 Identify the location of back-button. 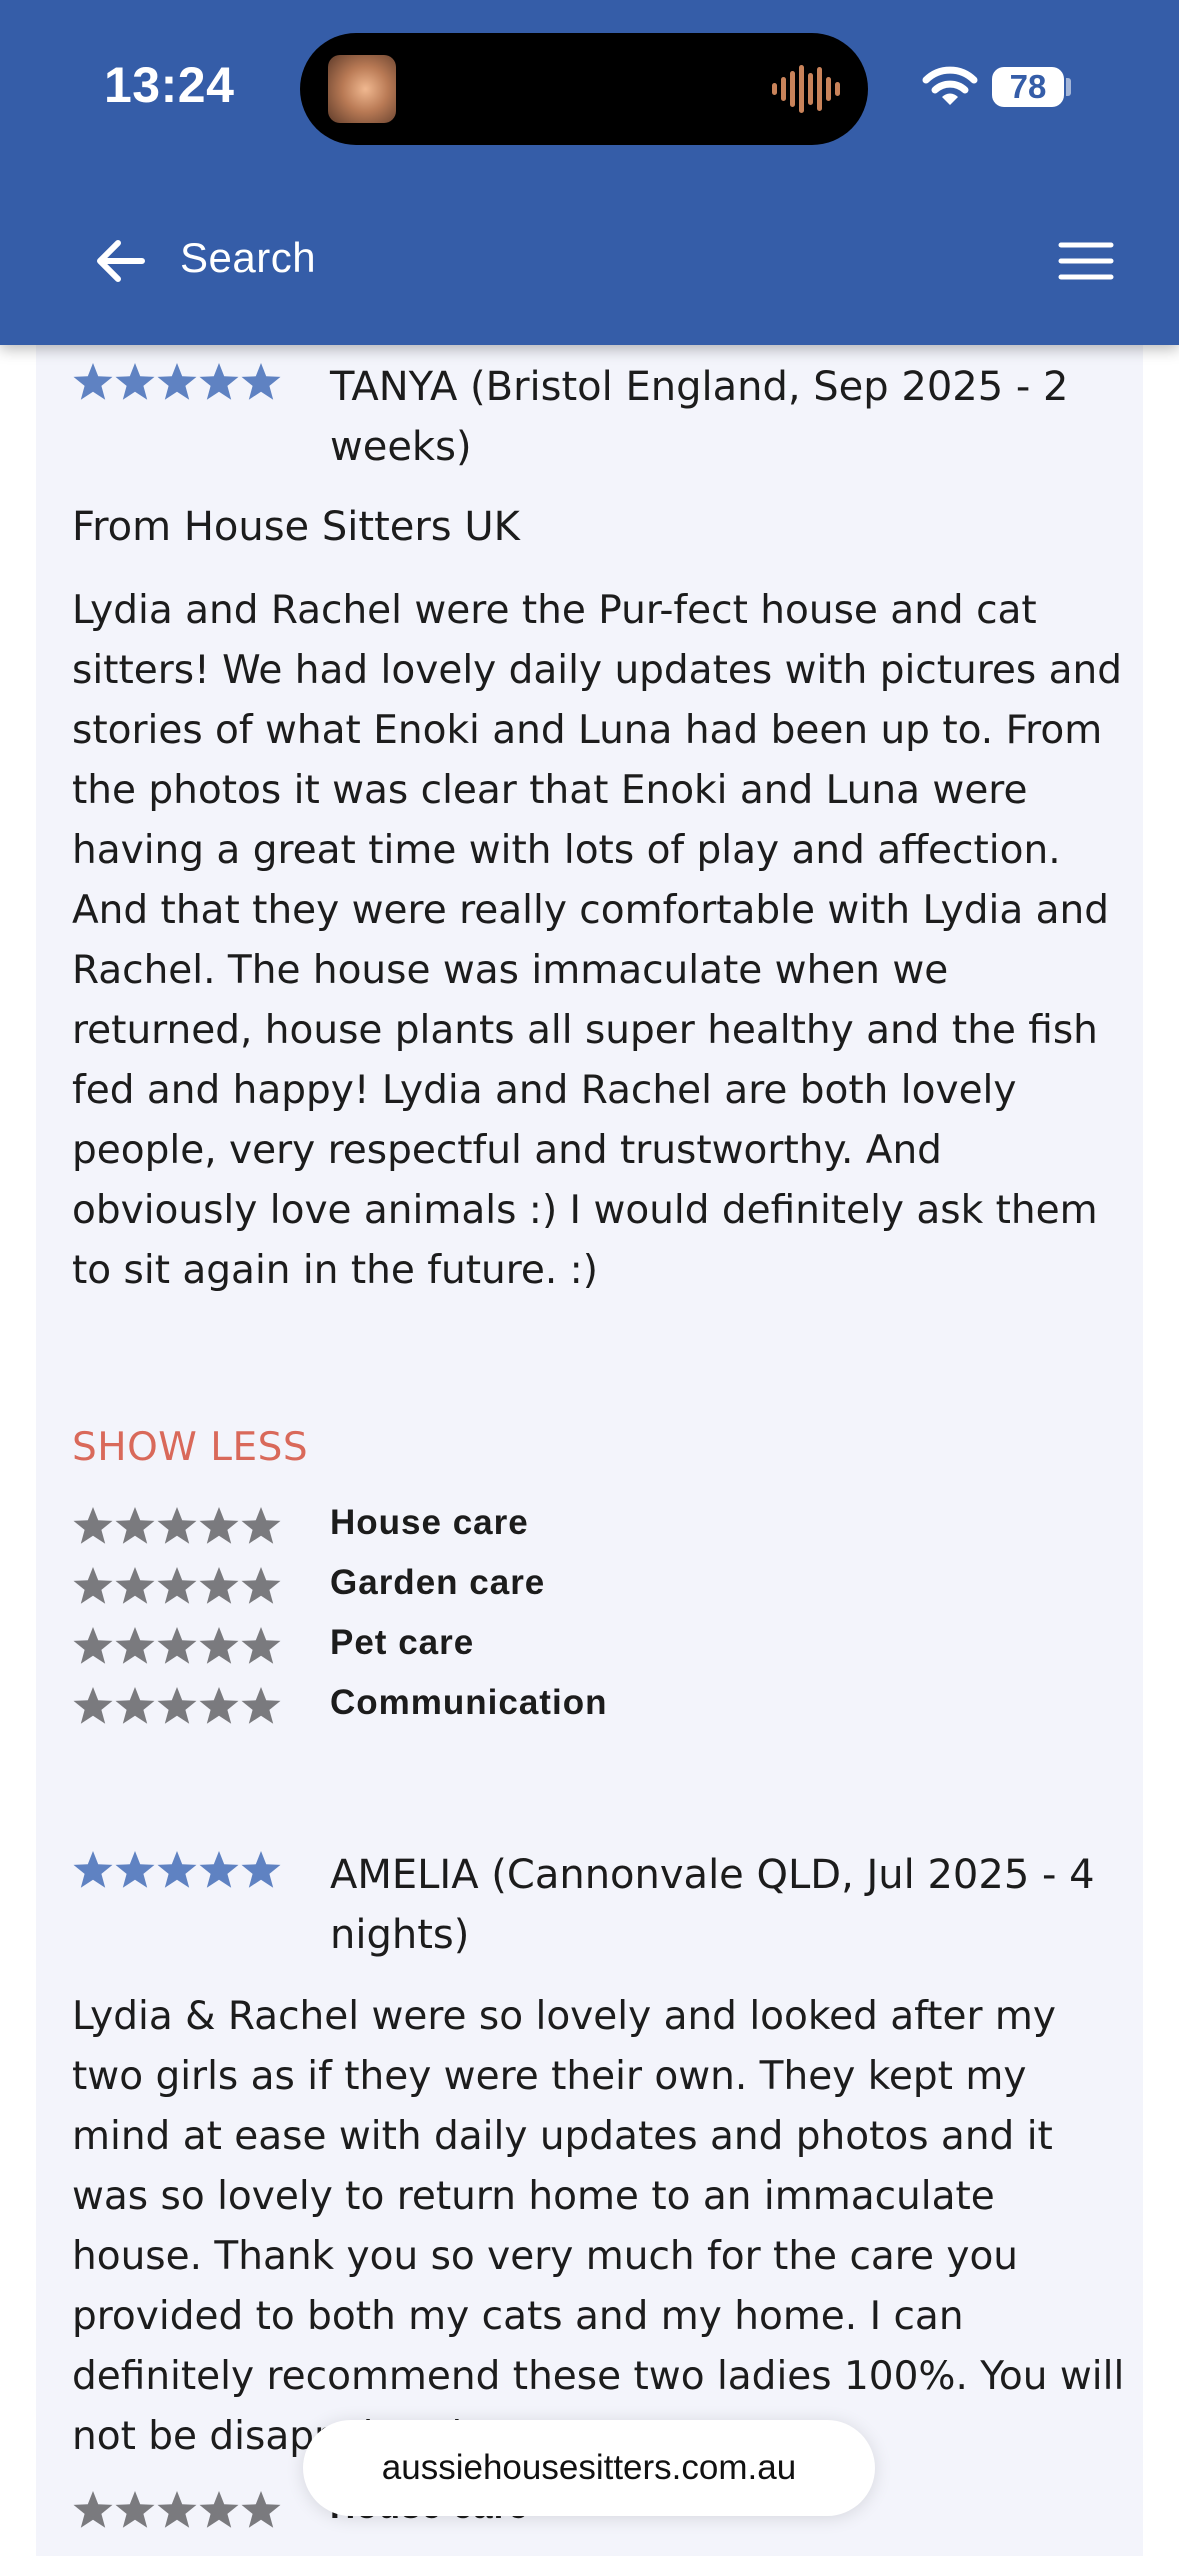
(120, 261).